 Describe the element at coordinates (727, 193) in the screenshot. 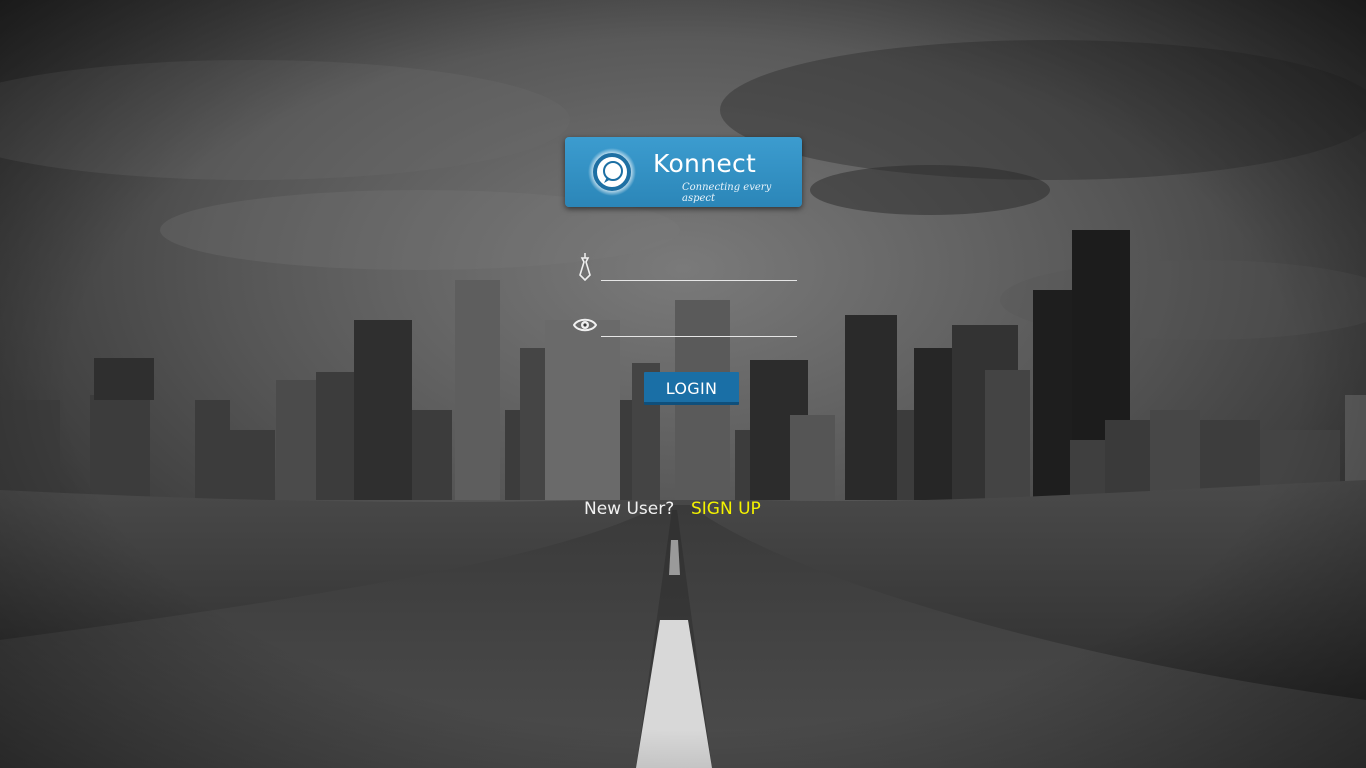

I see `brand-tagline: Connecting every aspect` at that location.